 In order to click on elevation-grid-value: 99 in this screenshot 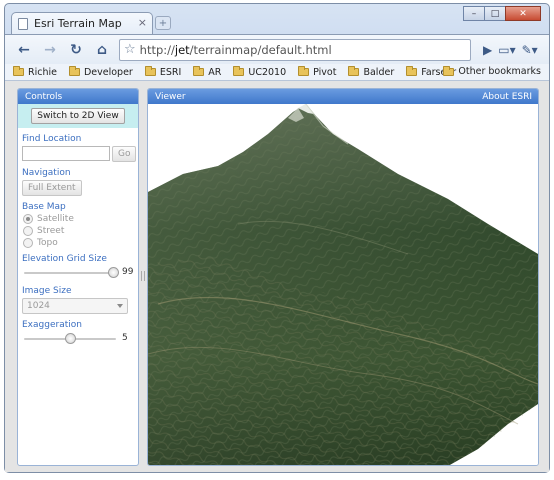, I will do `click(128, 272)`.